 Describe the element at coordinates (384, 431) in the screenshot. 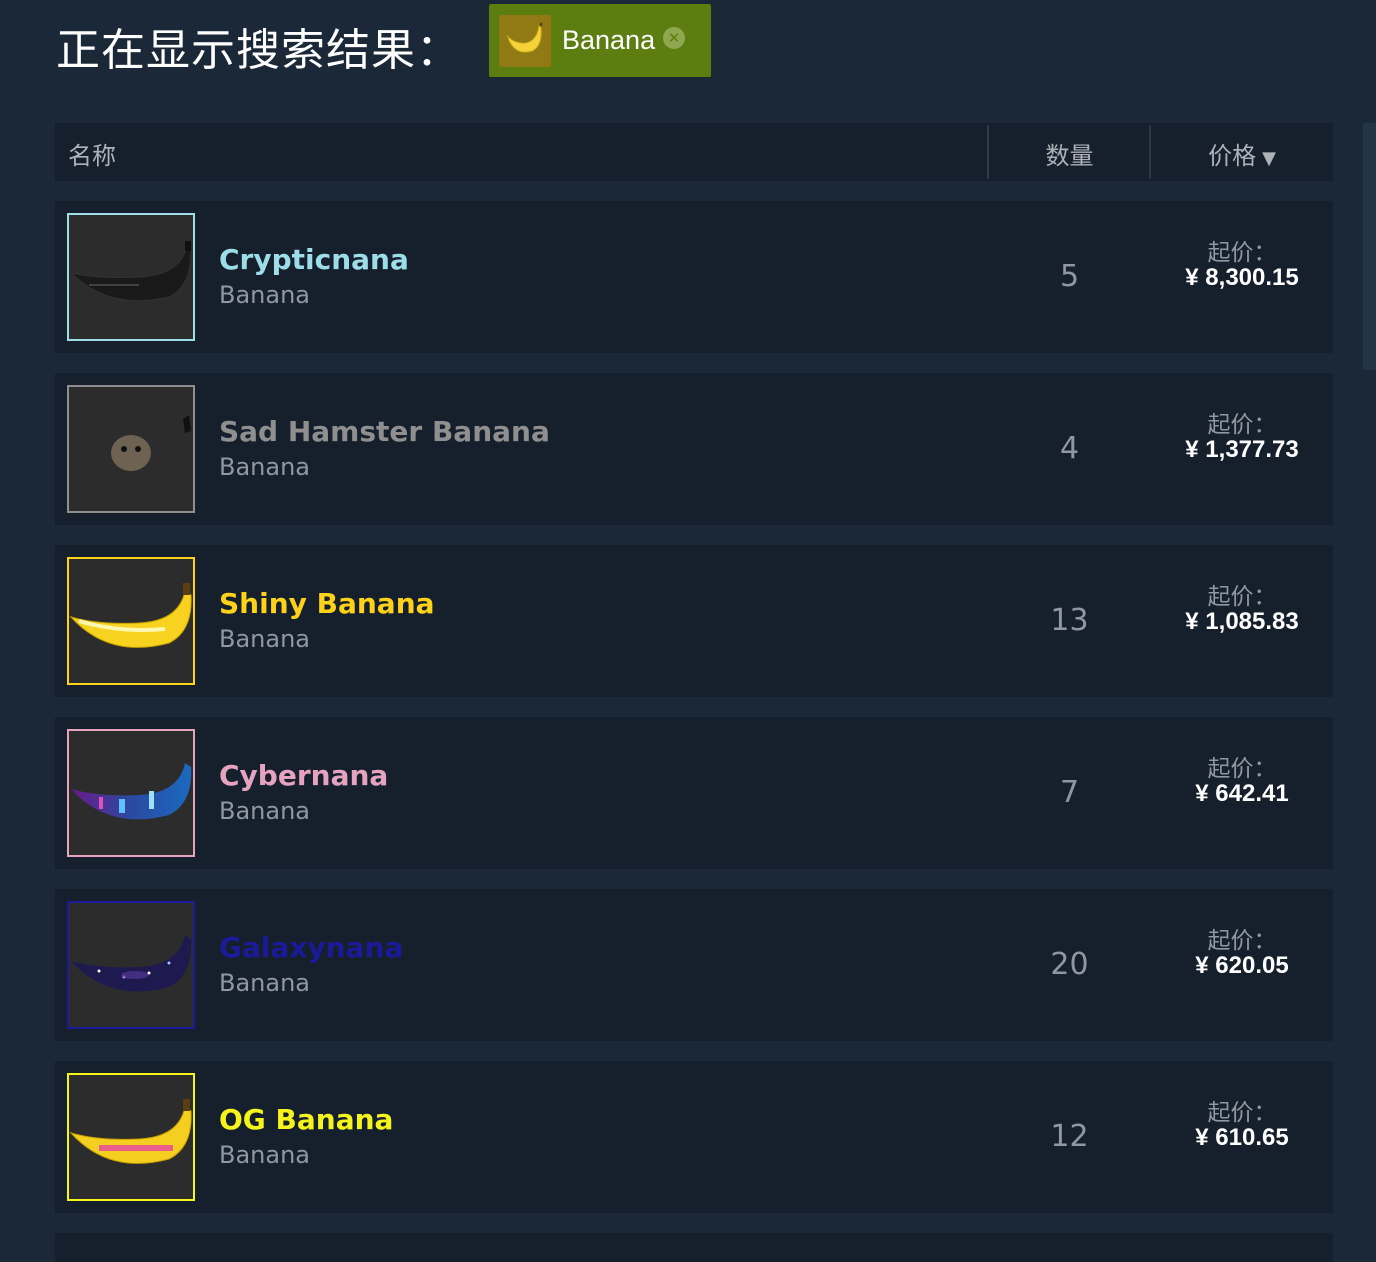

I see `item-name: Sad Hamster Banana` at that location.